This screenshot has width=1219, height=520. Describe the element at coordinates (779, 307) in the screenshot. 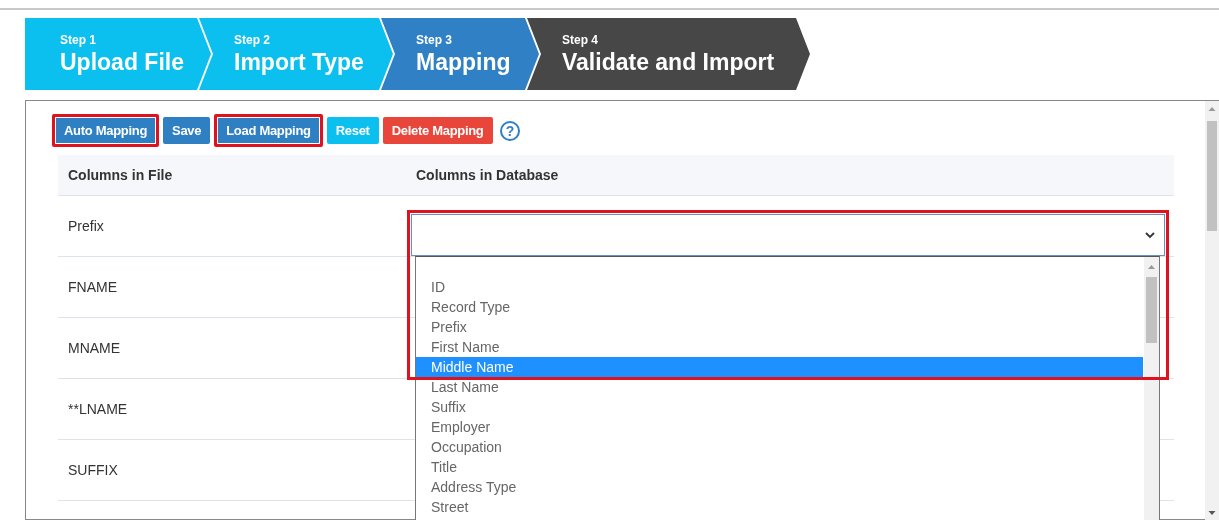

I see `dropdown-option: Record Type` at that location.